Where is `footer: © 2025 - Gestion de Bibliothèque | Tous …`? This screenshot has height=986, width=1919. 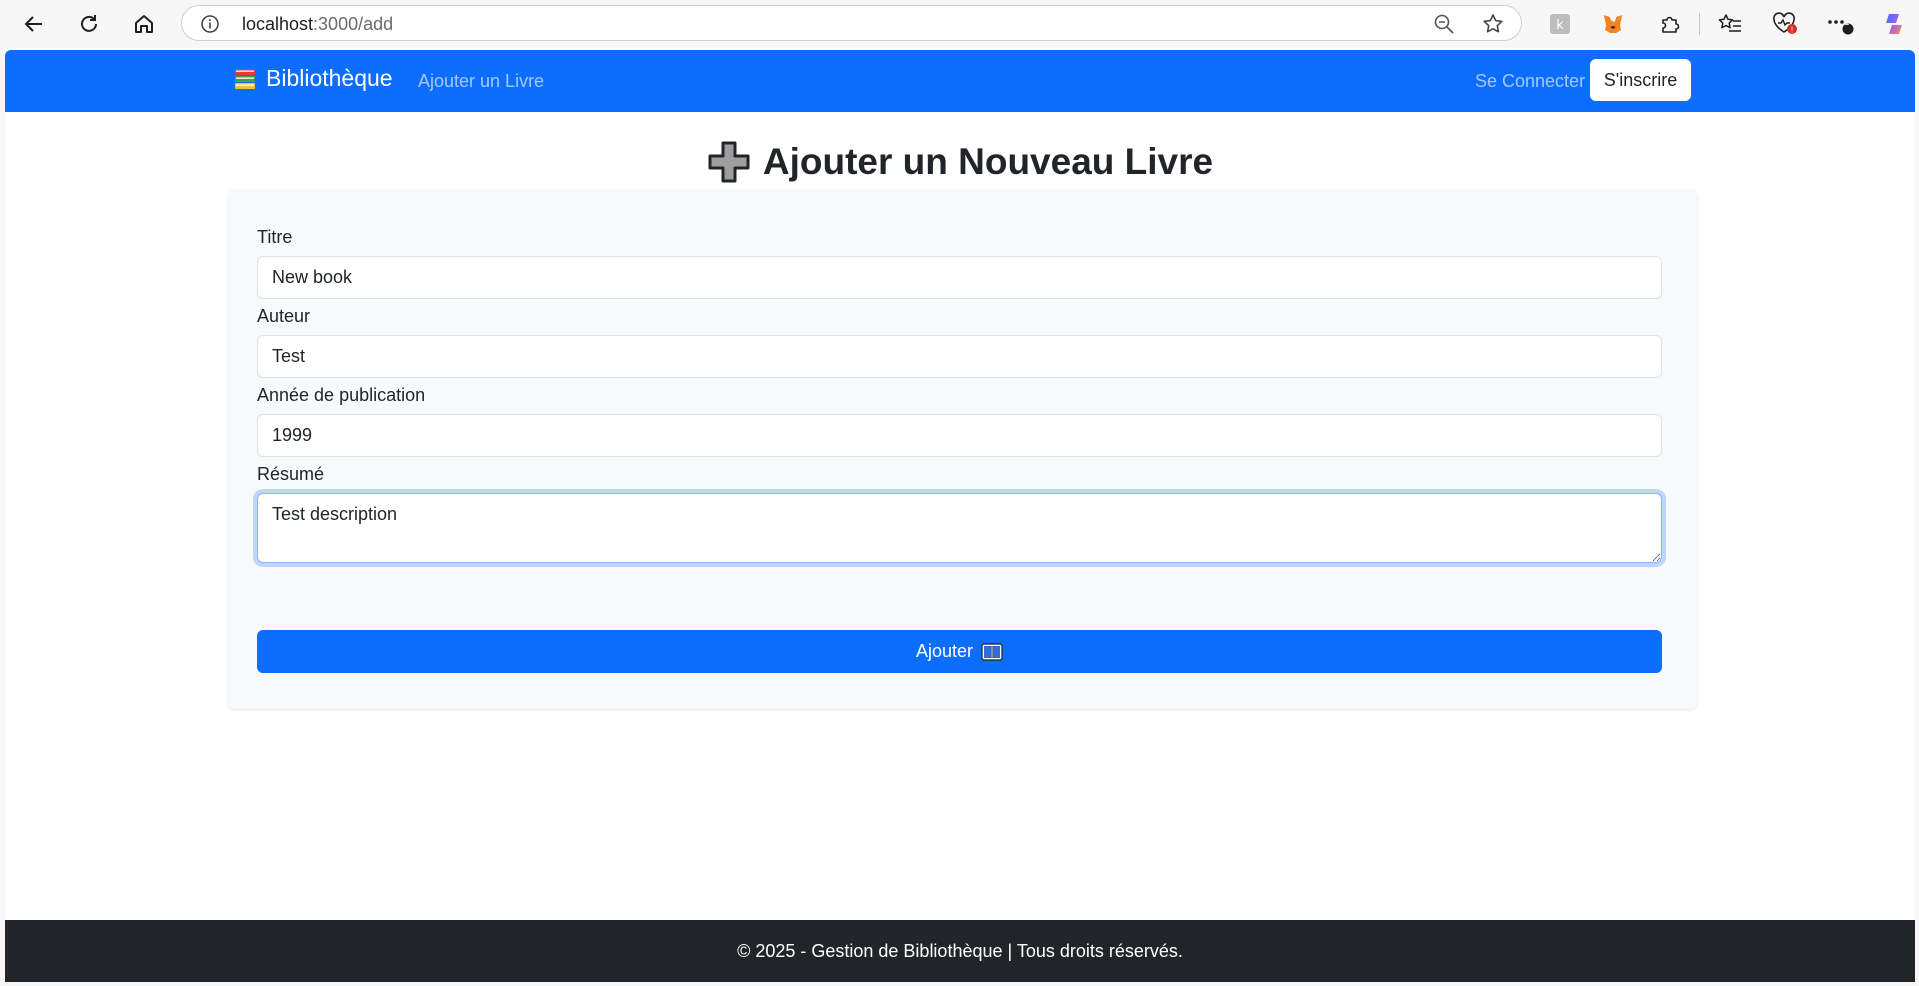
footer: © 2025 - Gestion de Bibliothèque | Tous … is located at coordinates (960, 951).